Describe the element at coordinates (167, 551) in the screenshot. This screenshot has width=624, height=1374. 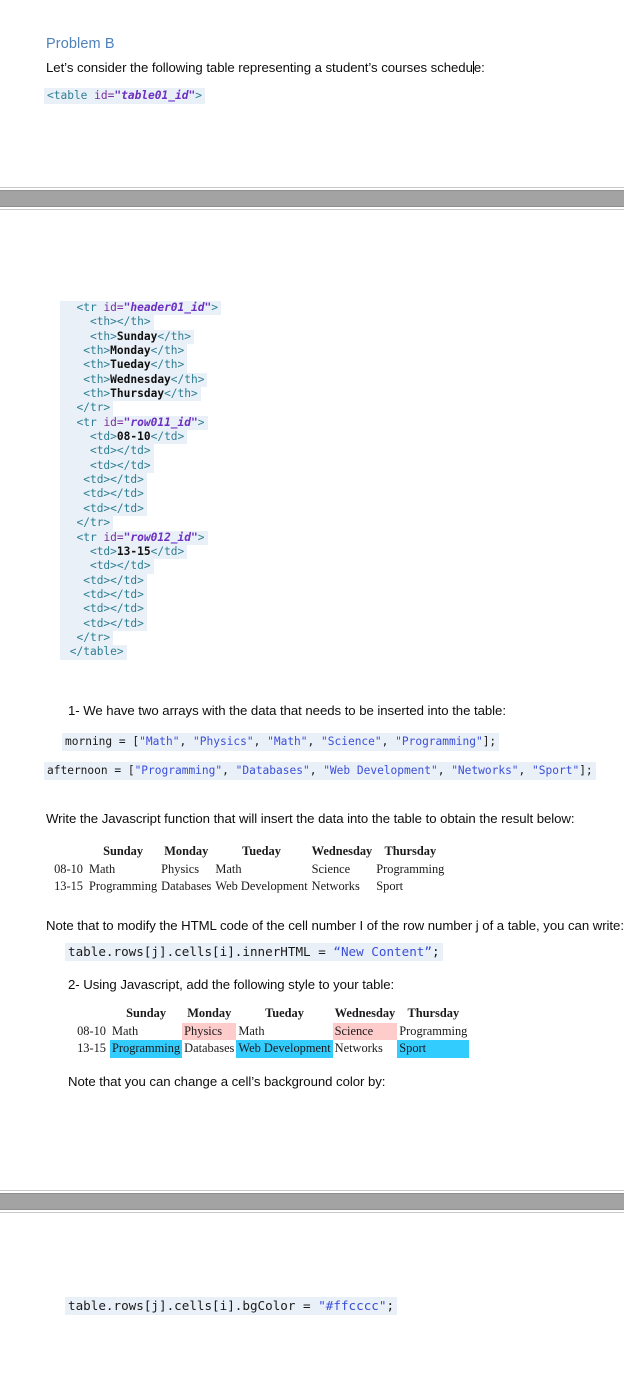
I see `code-token-tag: </td>` at that location.